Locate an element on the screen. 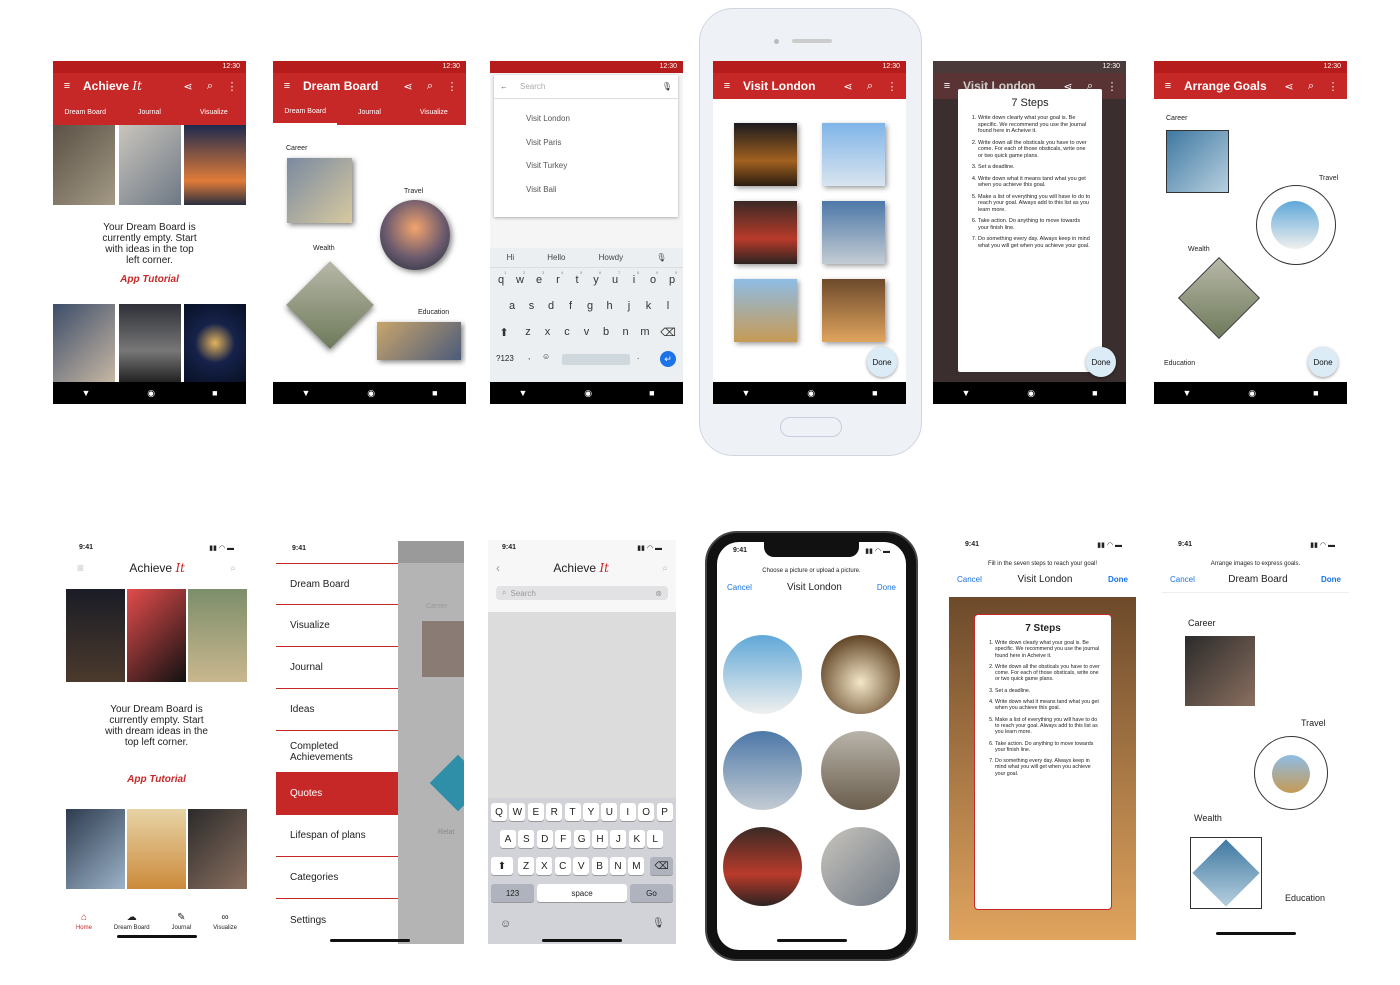 This screenshot has height=985, width=1400. dictation-icon: 🎙 is located at coordinates (658, 923).